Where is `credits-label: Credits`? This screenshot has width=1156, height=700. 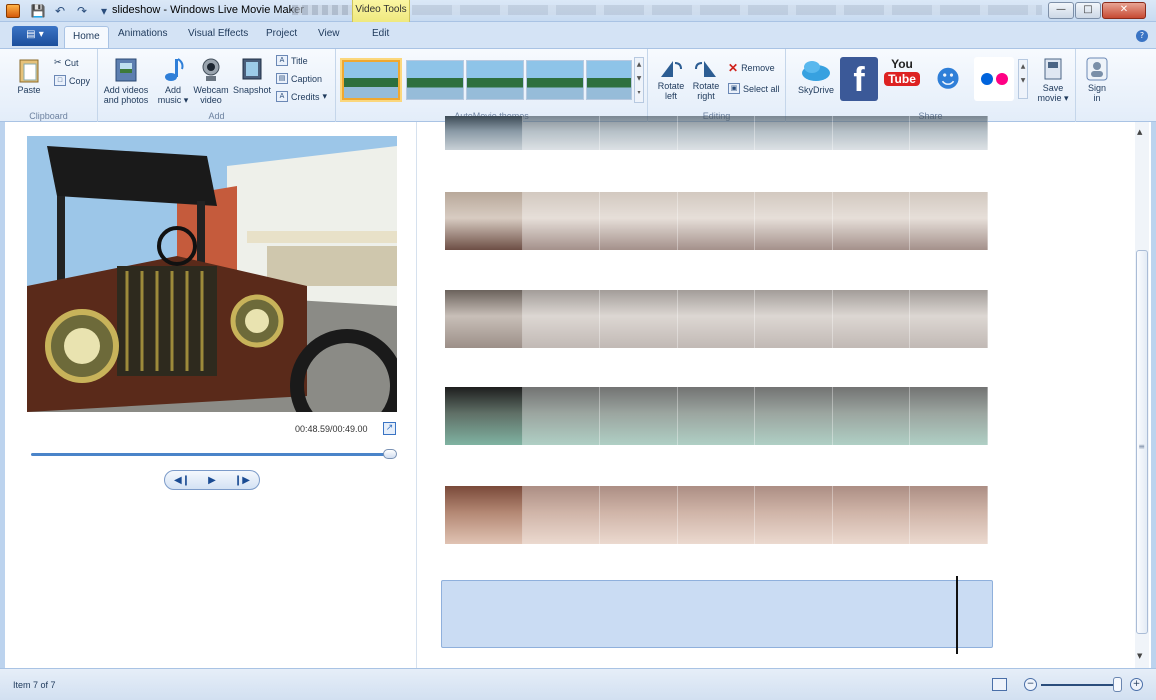 credits-label: Credits is located at coordinates (305, 96).